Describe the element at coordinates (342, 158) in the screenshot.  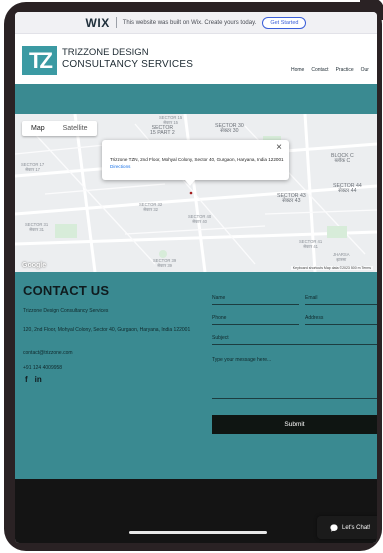
I see `map-label-block-c: BLOCK C ब्लॉक C` at that location.